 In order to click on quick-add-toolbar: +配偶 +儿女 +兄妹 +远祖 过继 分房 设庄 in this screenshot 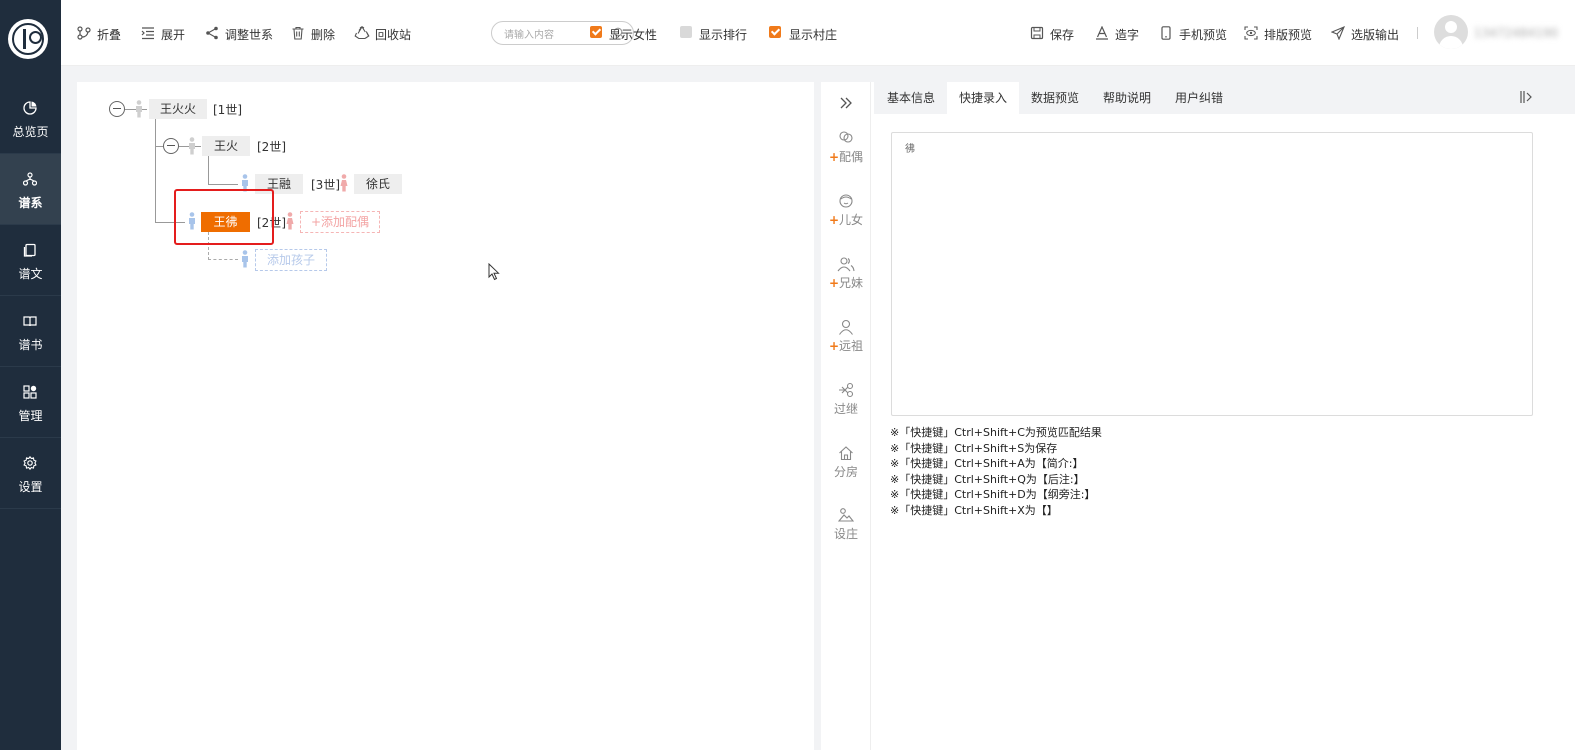, I will do `click(846, 416)`.